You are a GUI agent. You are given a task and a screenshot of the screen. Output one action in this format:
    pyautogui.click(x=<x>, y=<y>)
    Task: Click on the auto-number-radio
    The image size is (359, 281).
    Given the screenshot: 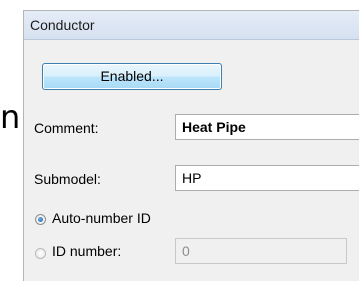 What is the action you would take?
    pyautogui.click(x=40, y=219)
    